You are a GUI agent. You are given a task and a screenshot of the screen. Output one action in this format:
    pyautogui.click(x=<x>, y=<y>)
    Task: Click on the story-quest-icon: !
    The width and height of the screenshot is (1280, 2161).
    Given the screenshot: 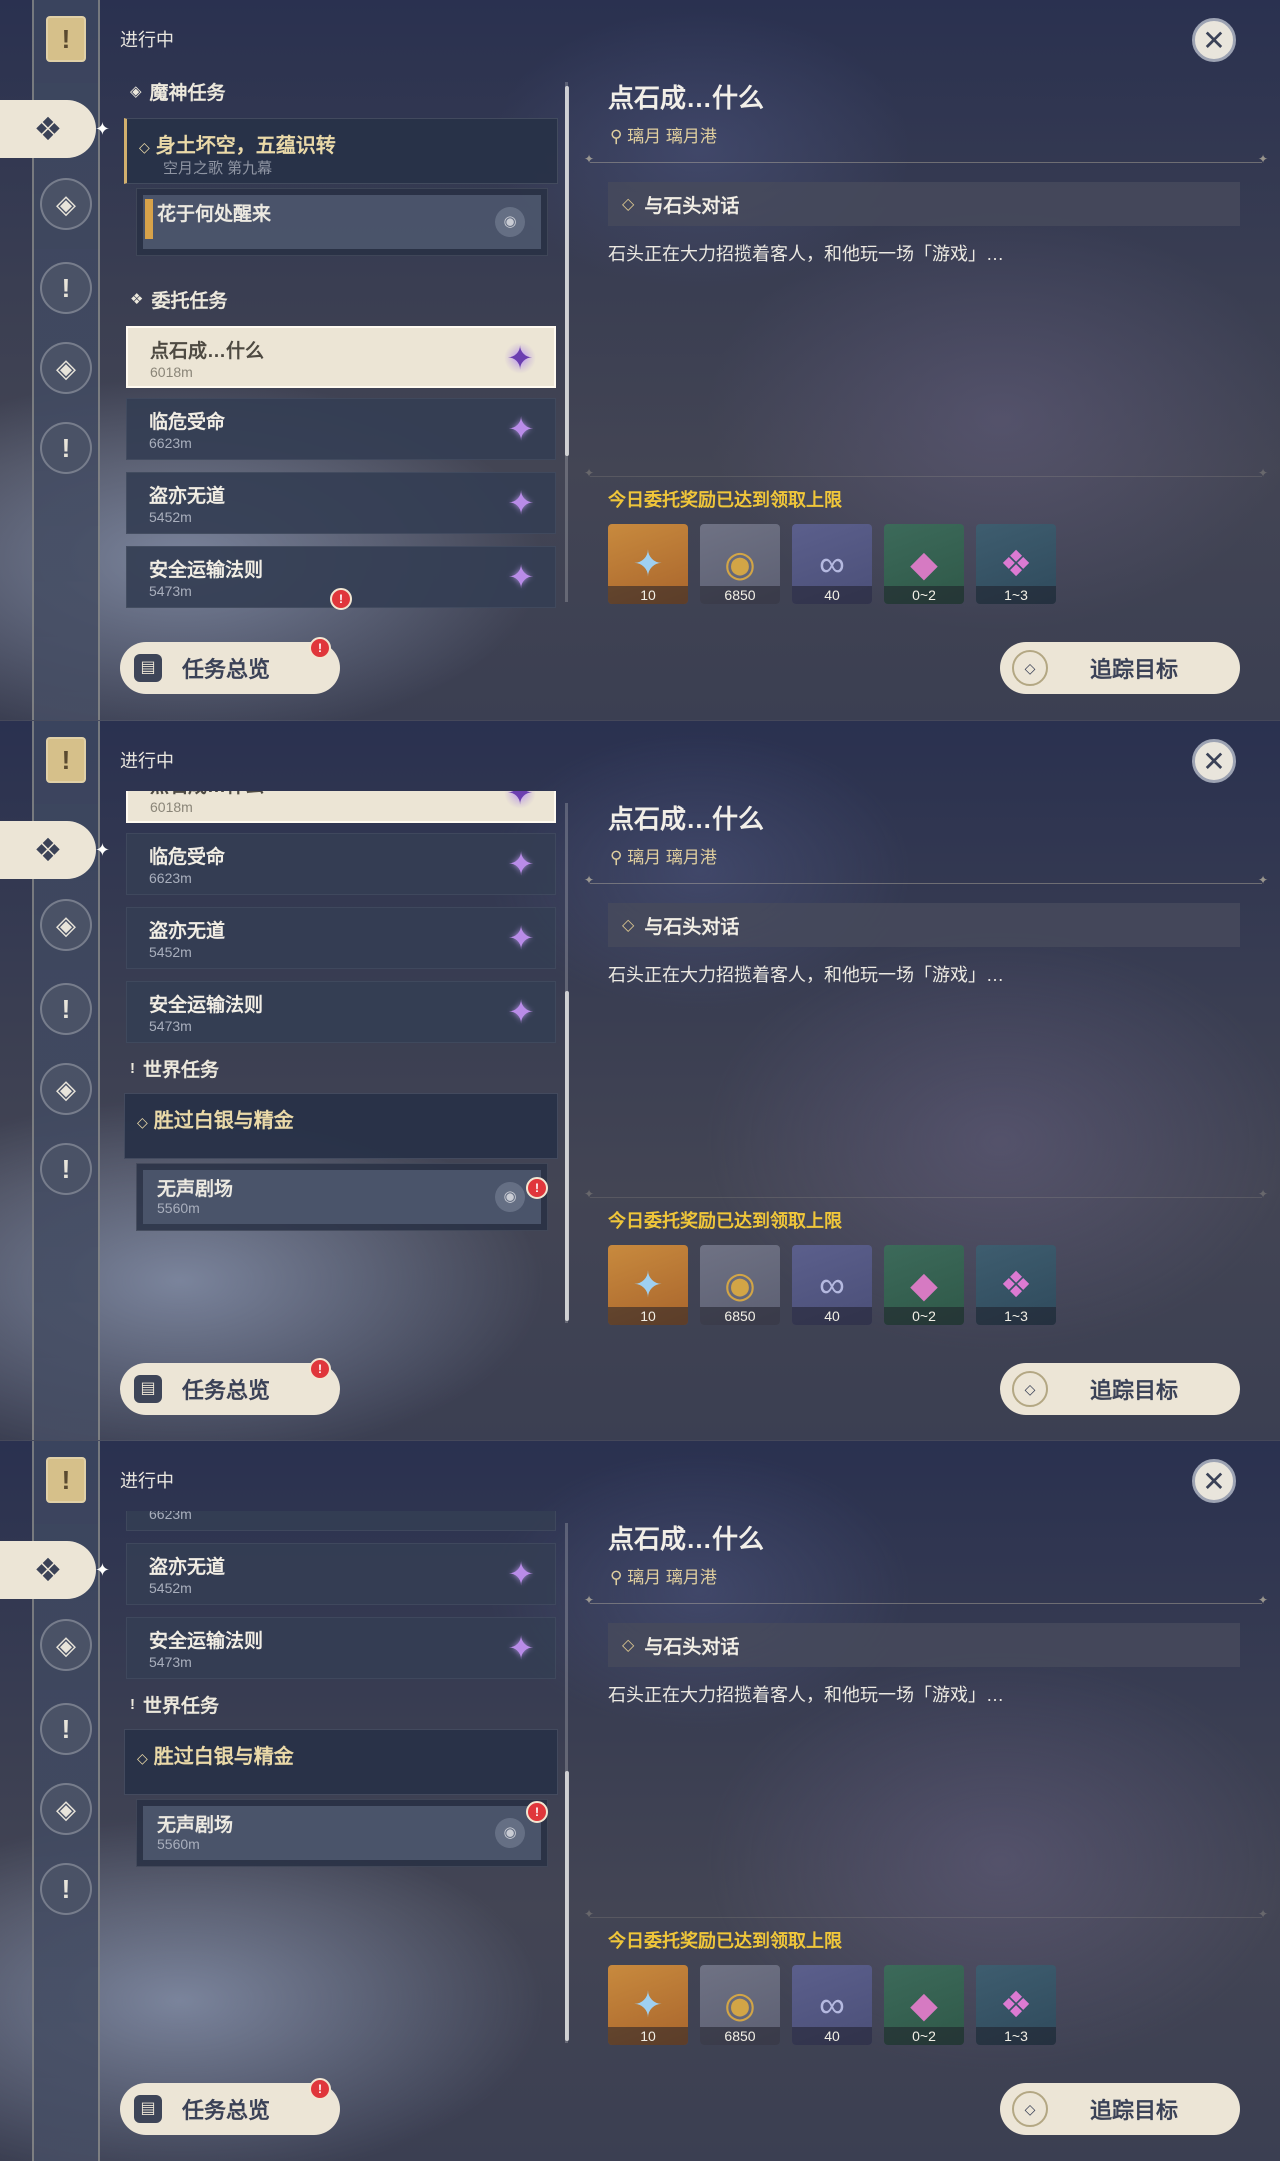 What is the action you would take?
    pyautogui.click(x=66, y=287)
    